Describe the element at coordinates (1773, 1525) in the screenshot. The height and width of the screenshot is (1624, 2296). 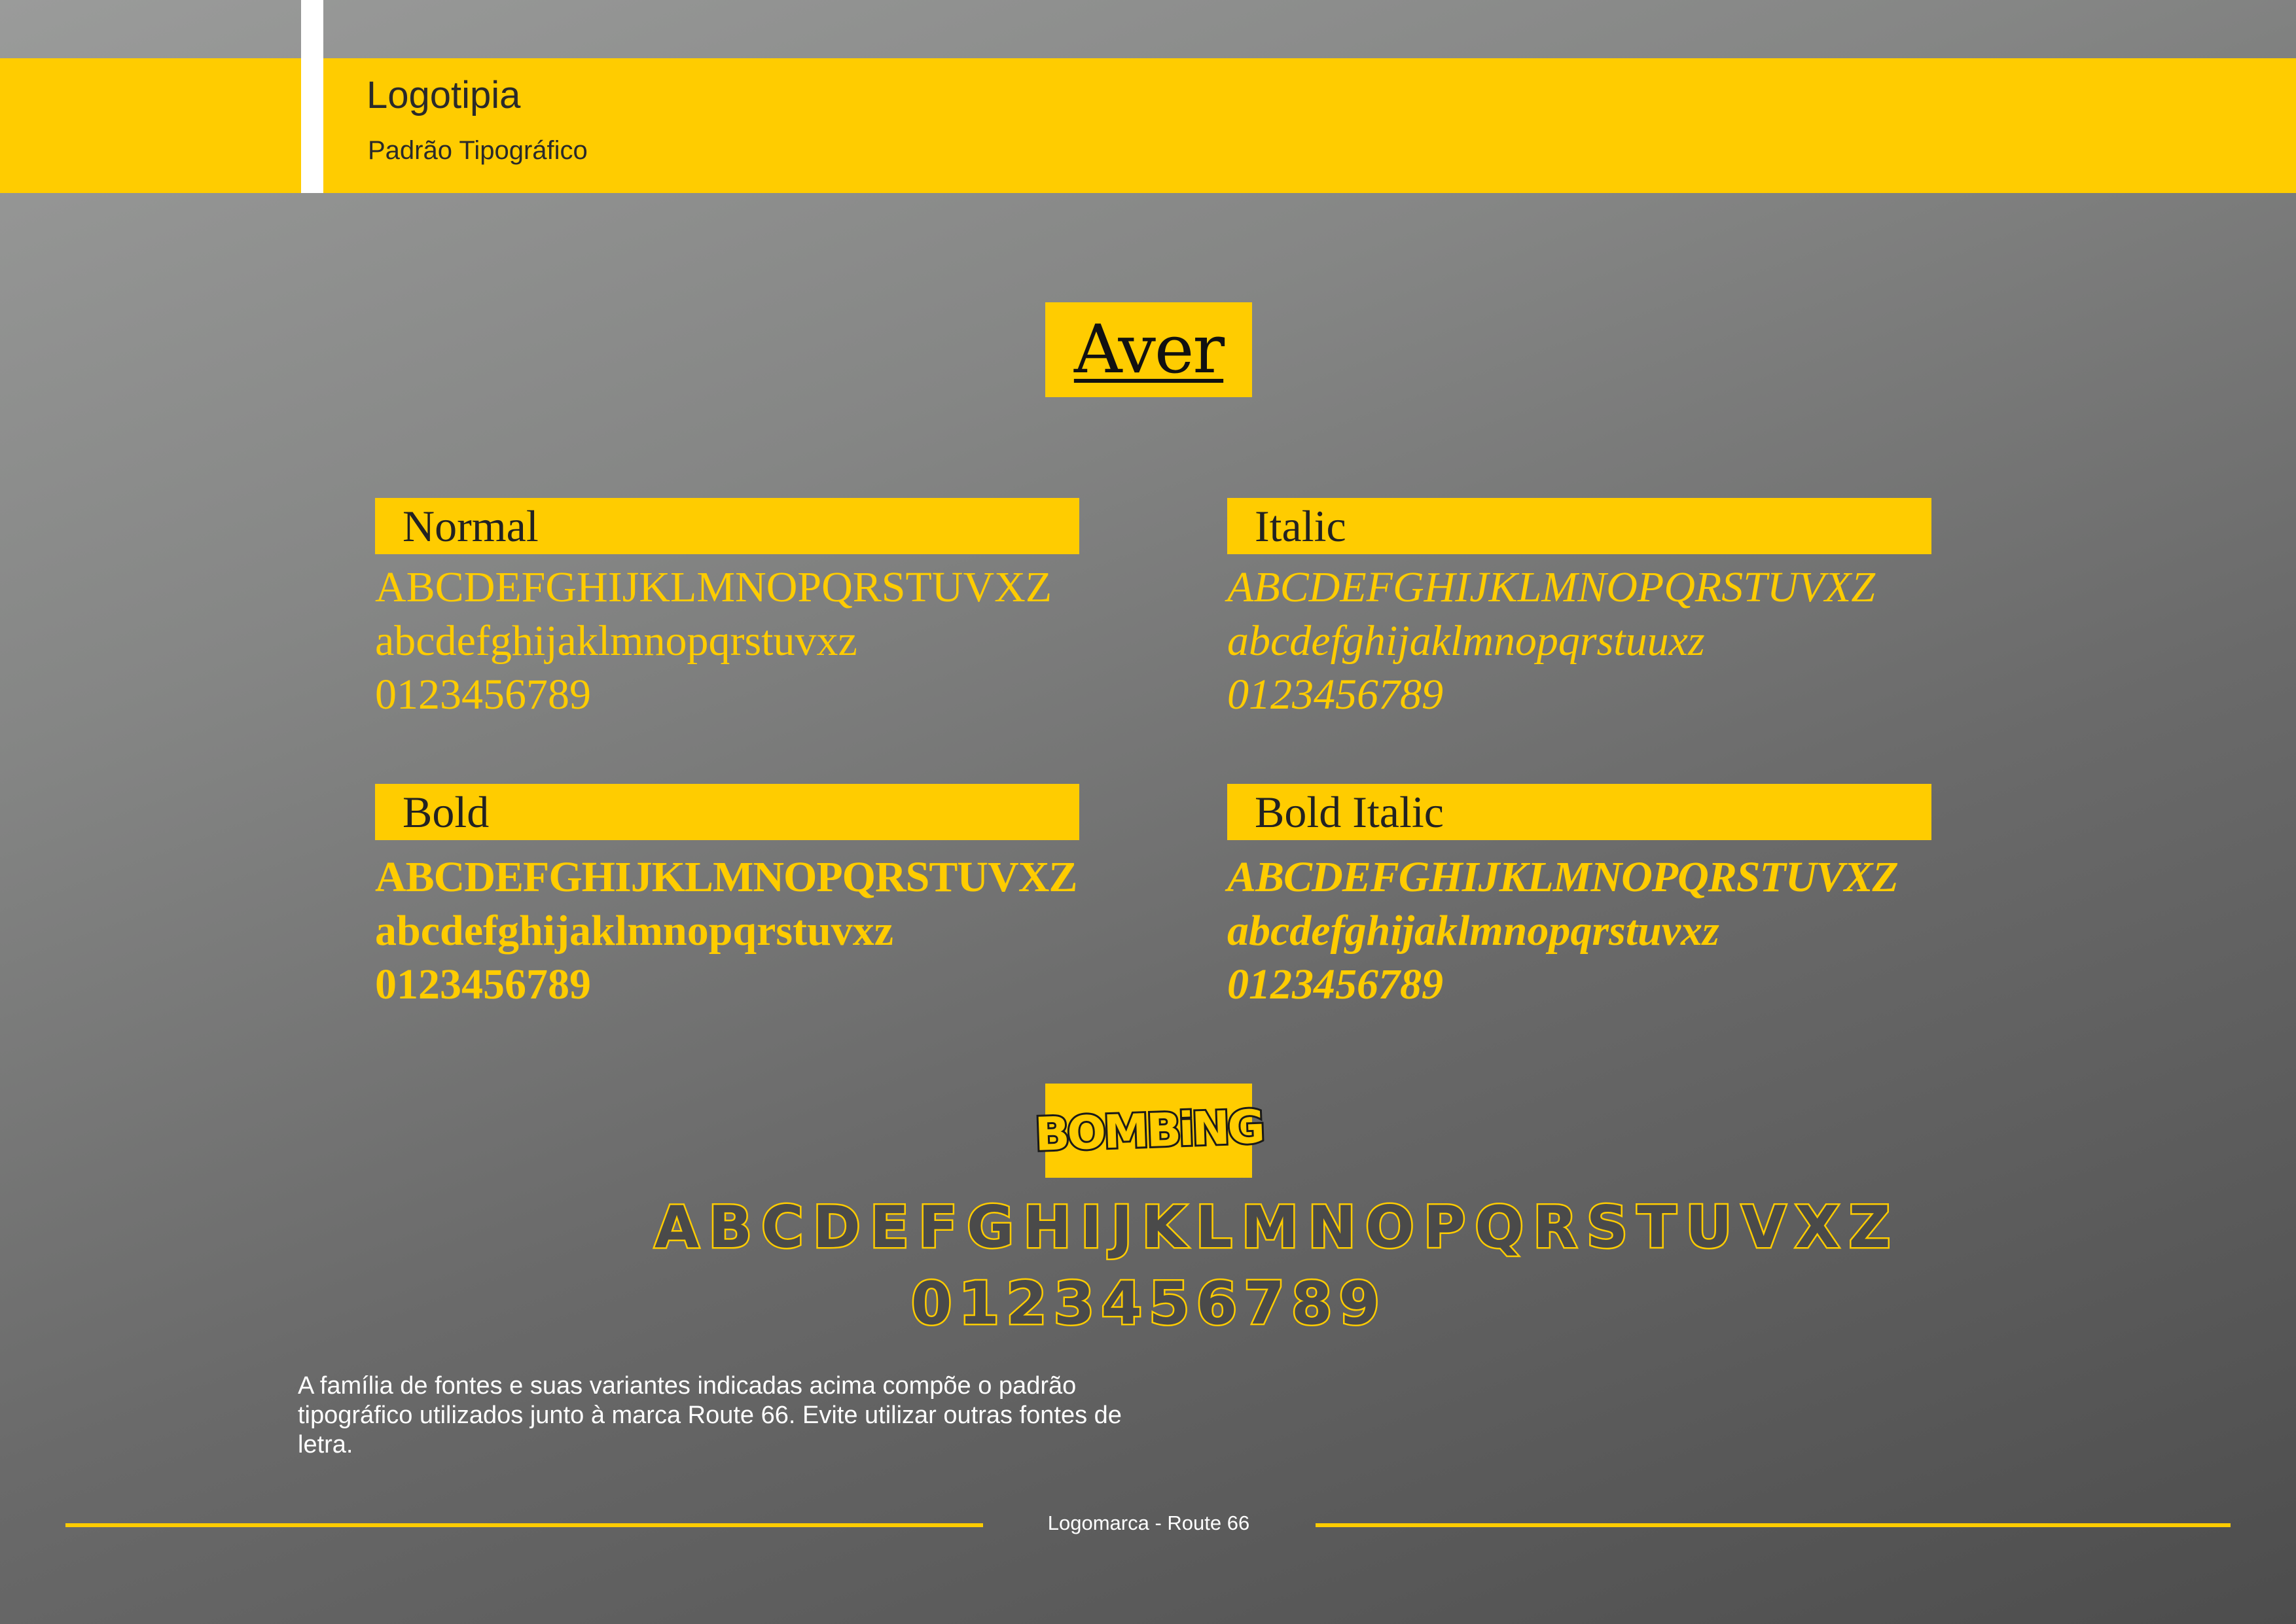
I see `footer-rule-right` at that location.